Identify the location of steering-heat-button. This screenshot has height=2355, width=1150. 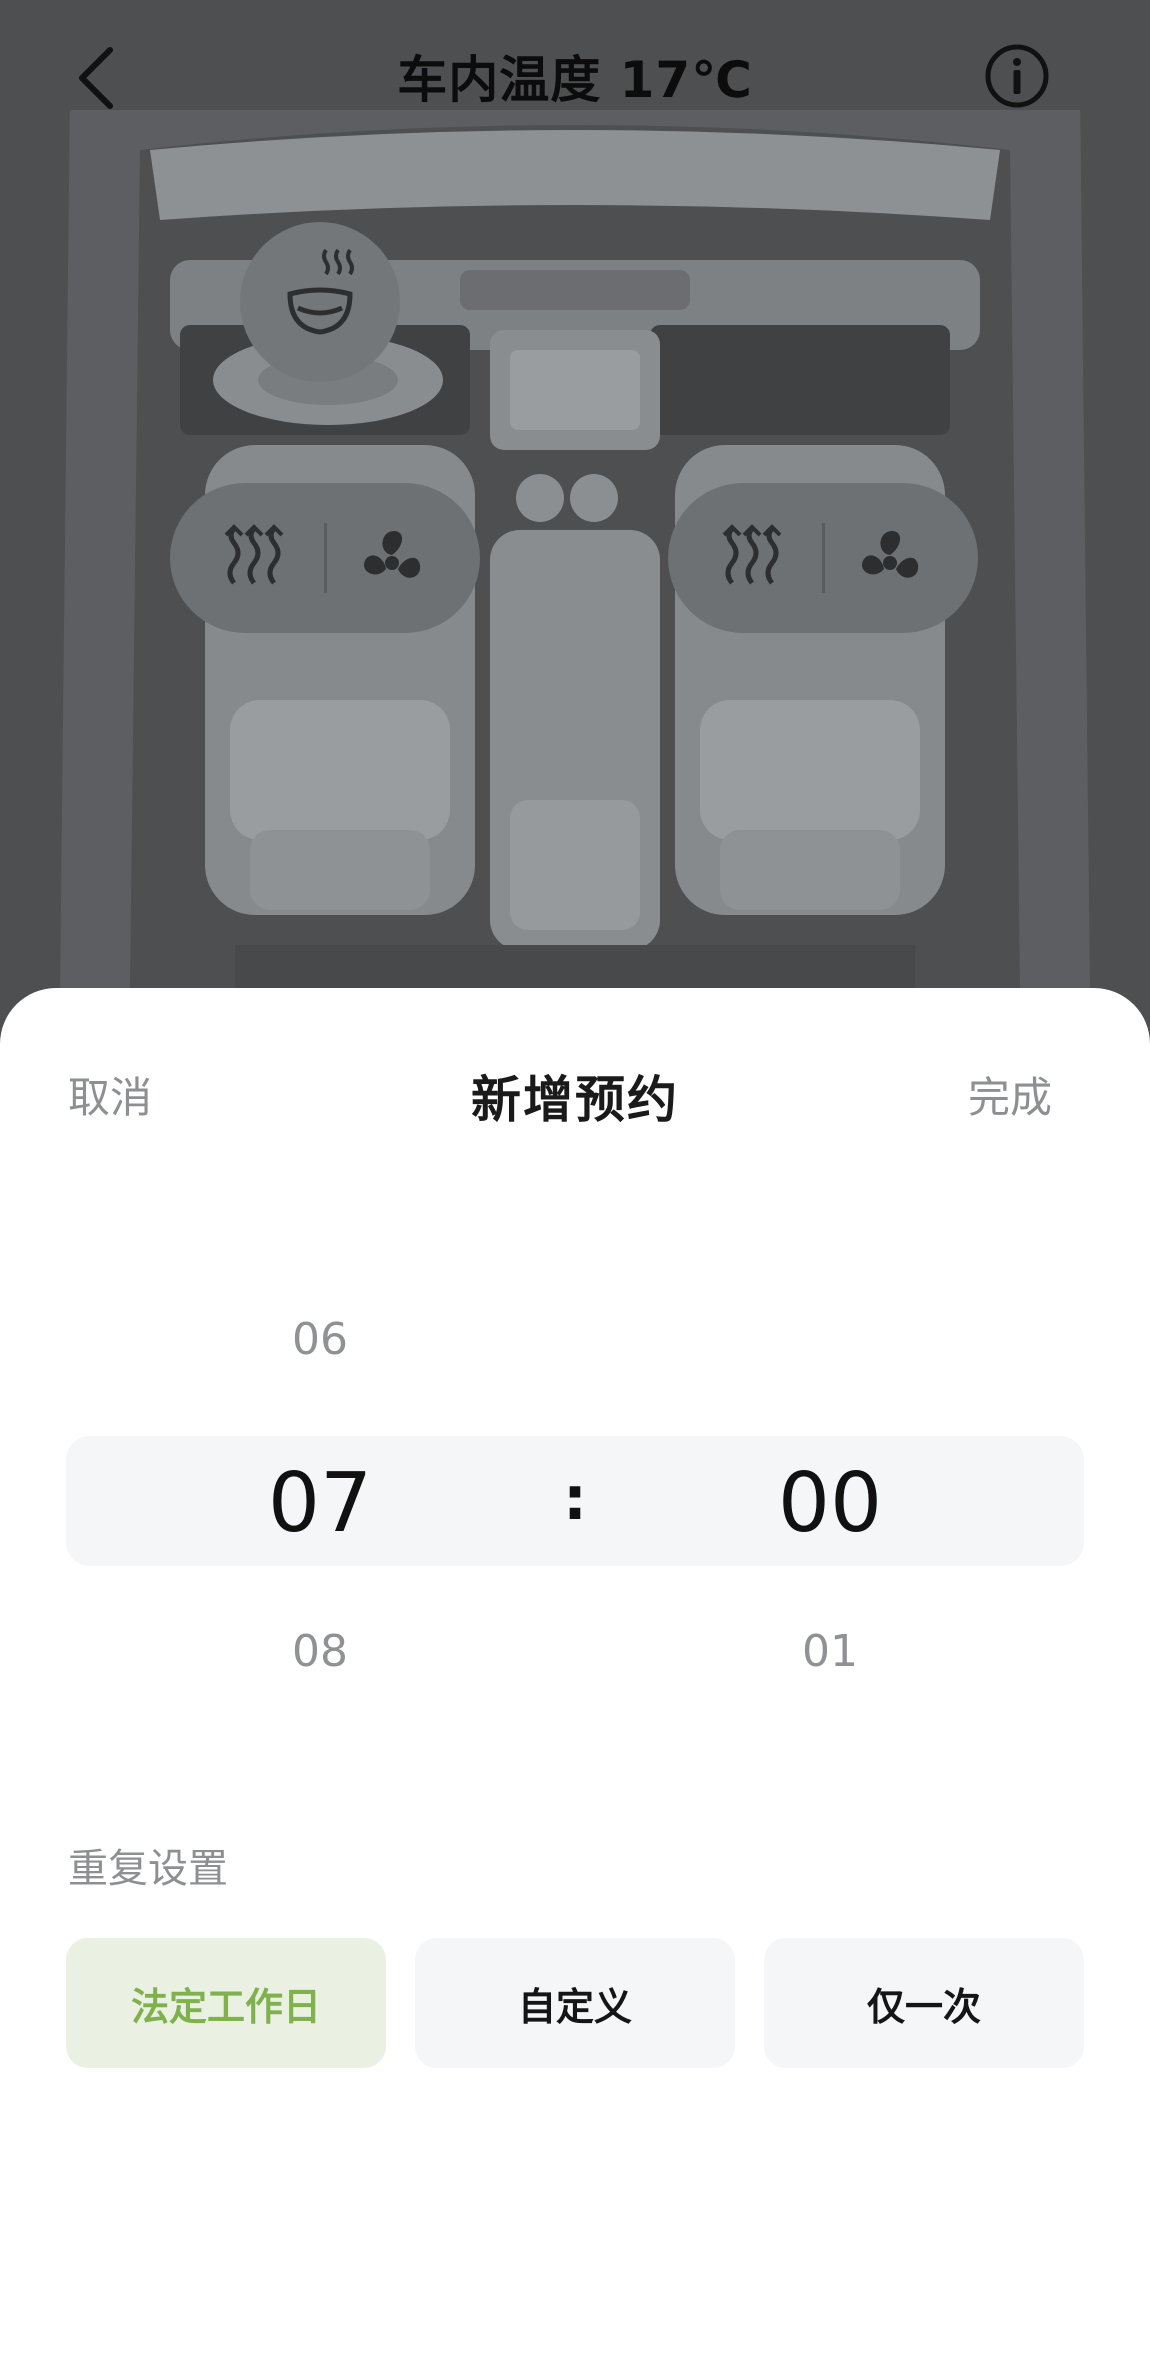
(320, 302).